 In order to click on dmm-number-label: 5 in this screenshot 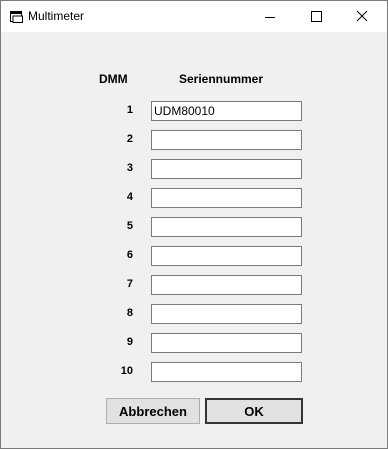, I will do `click(129, 226)`.